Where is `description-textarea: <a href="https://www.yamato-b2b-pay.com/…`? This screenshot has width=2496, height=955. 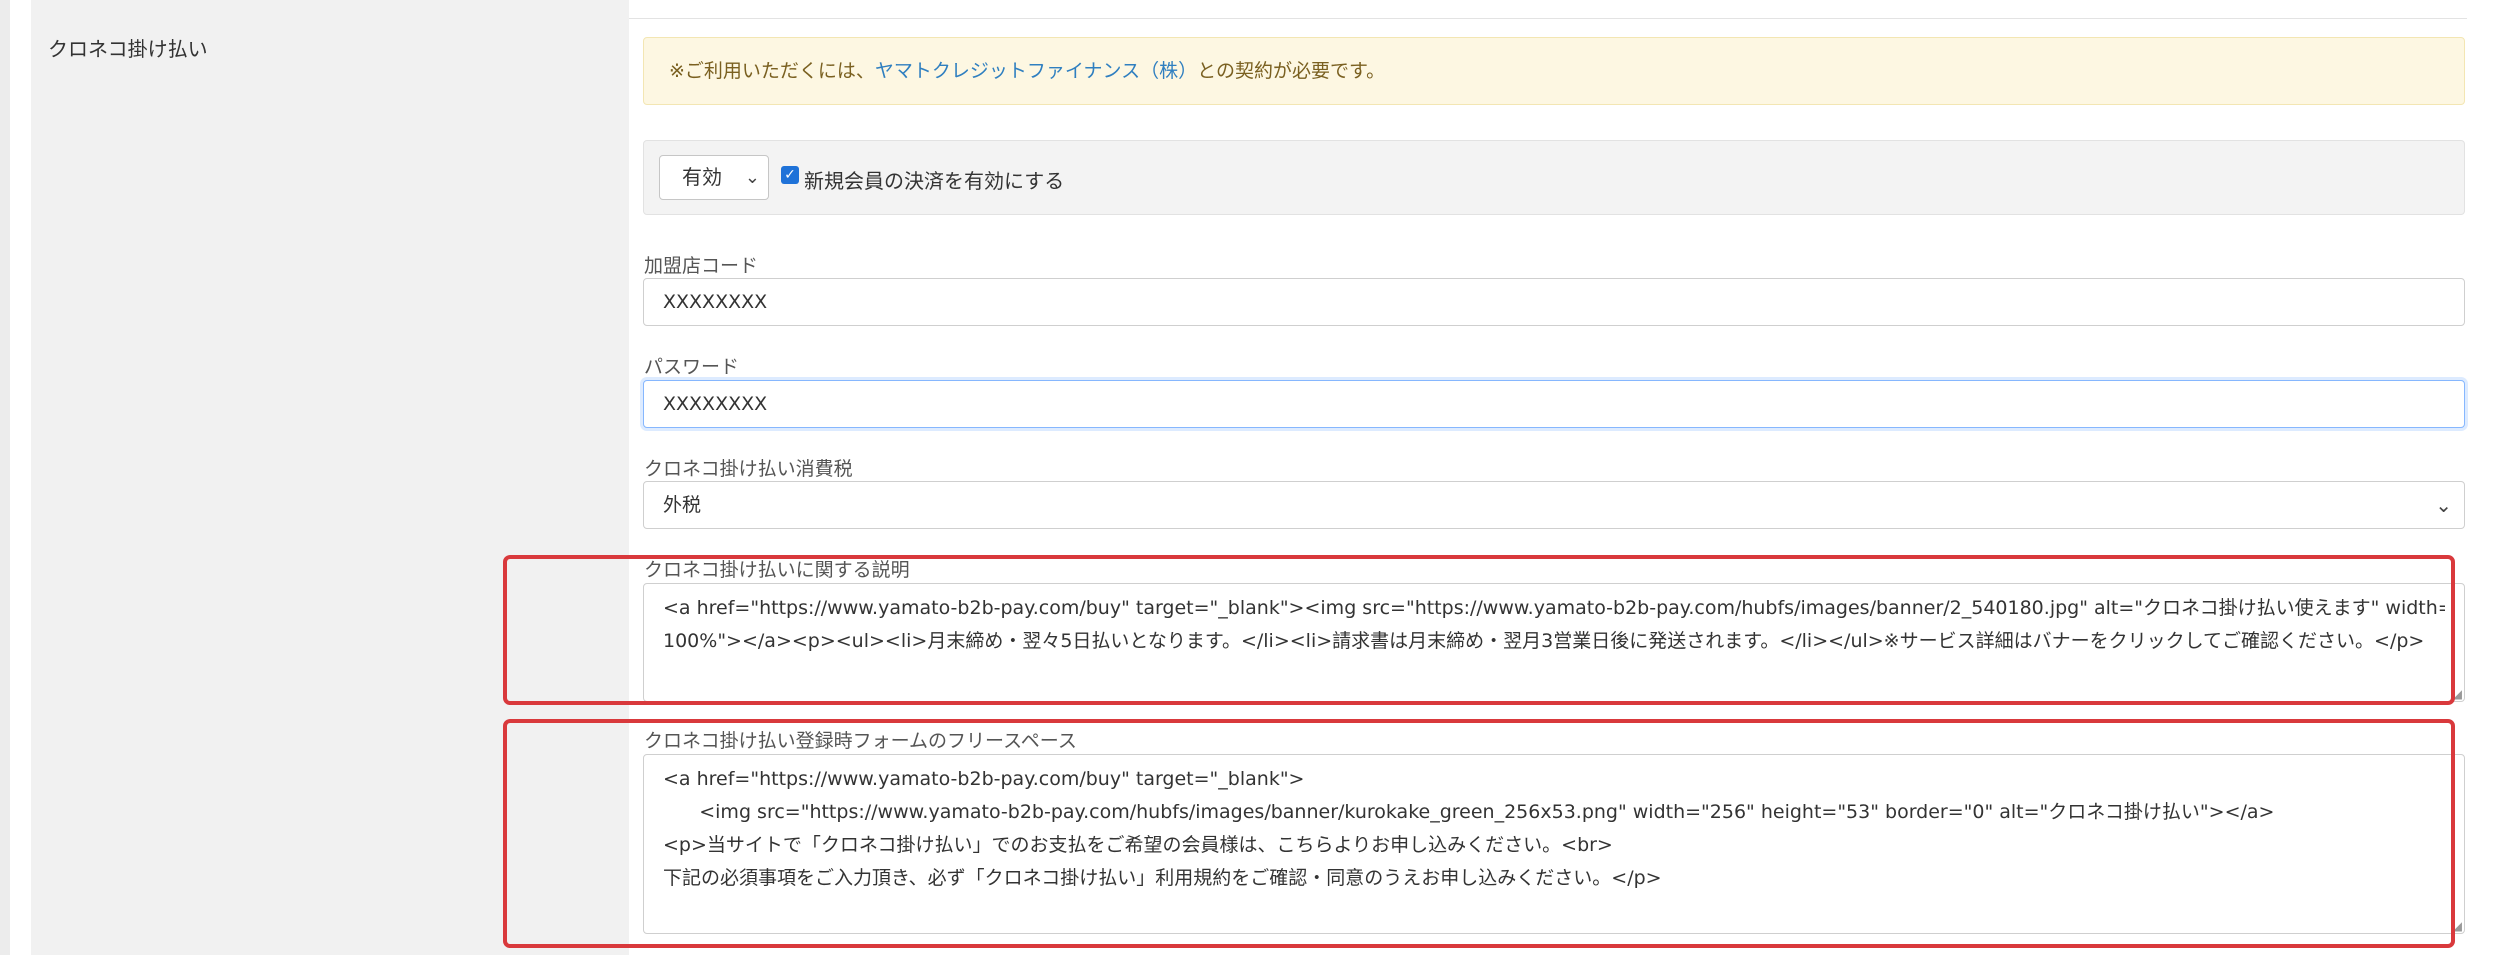
description-textarea: <a href="https://www.yamato-b2b-pay.com/… is located at coordinates (1554, 642).